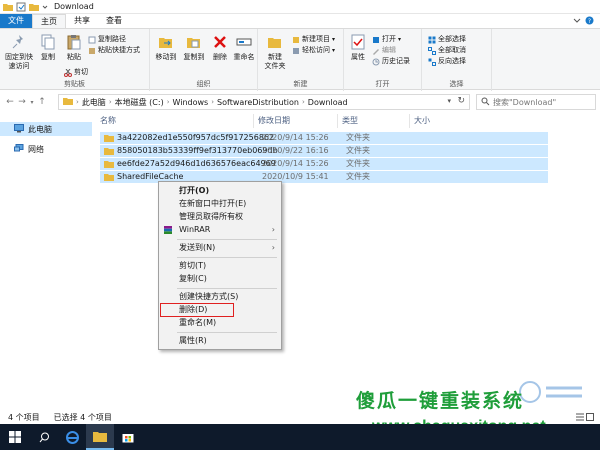  What do you see at coordinates (19, 149) in the screenshot?
I see `network-icon` at bounding box center [19, 149].